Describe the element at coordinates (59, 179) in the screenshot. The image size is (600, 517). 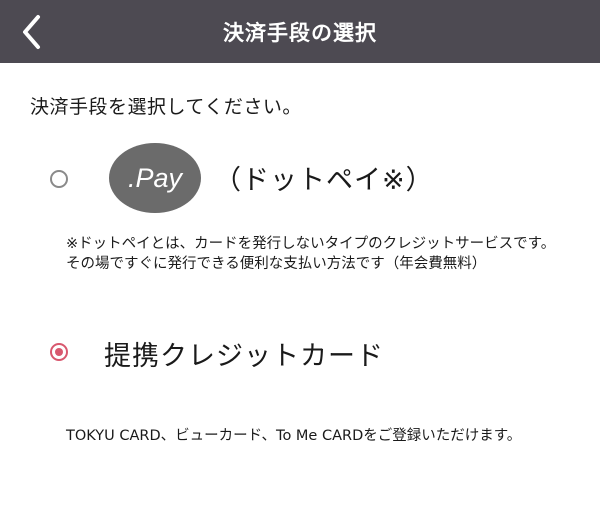
I see `dotpay-radio` at that location.